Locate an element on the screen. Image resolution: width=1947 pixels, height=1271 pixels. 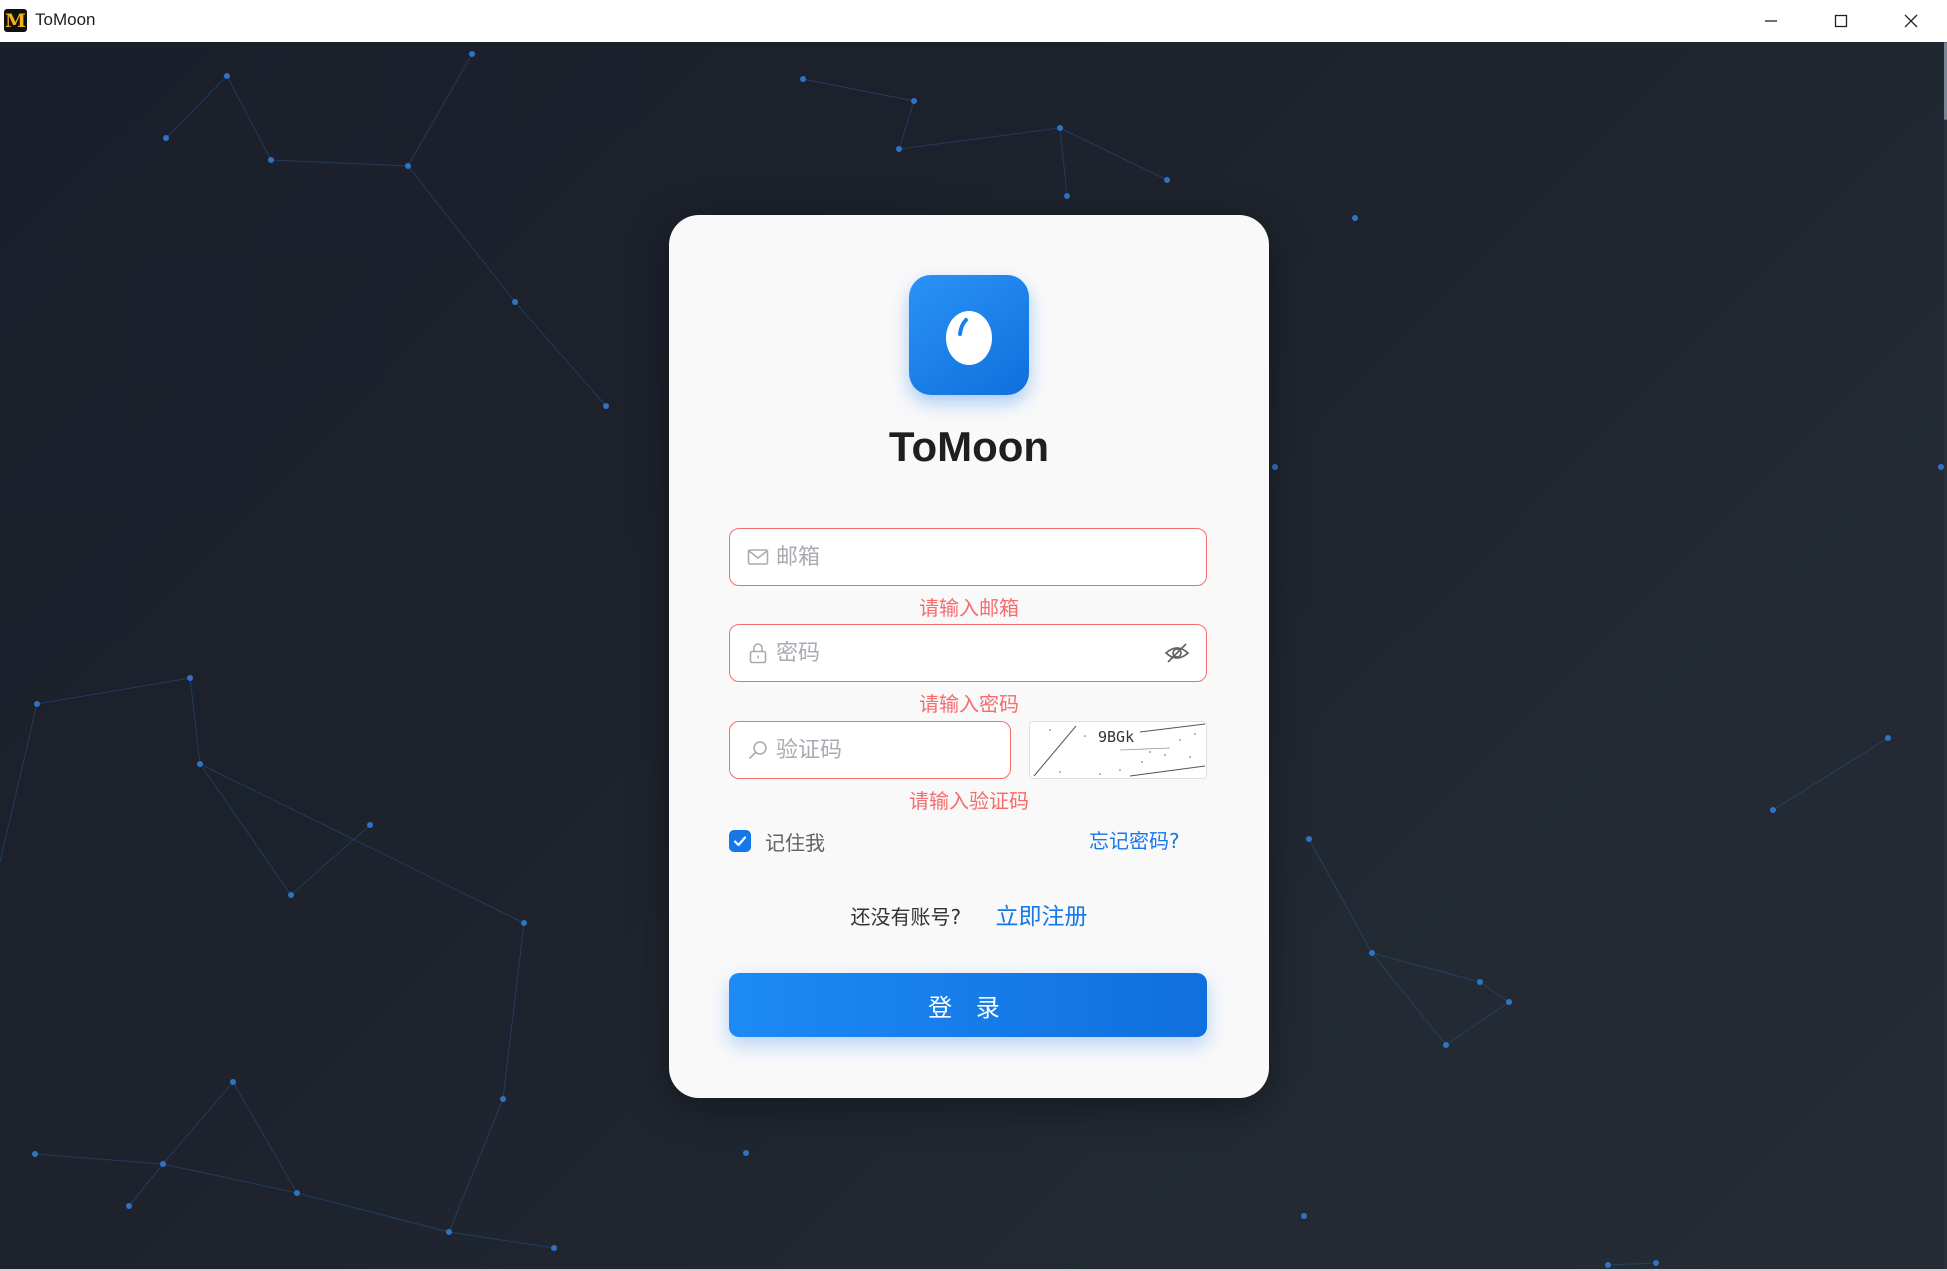
window-title: ToMoon is located at coordinates (65, 19).